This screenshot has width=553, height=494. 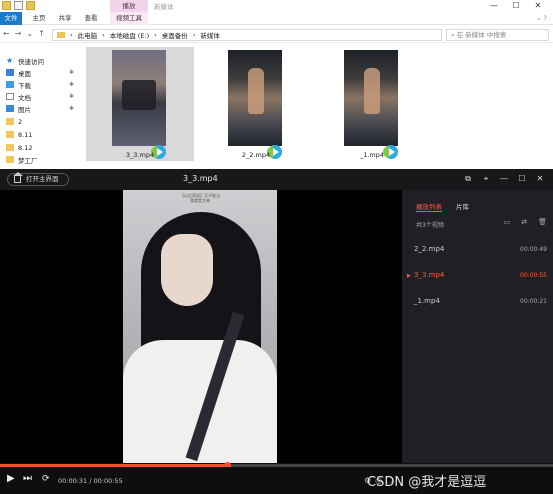 I want to click on tab-playlist: 播放列表, so click(x=429, y=206).